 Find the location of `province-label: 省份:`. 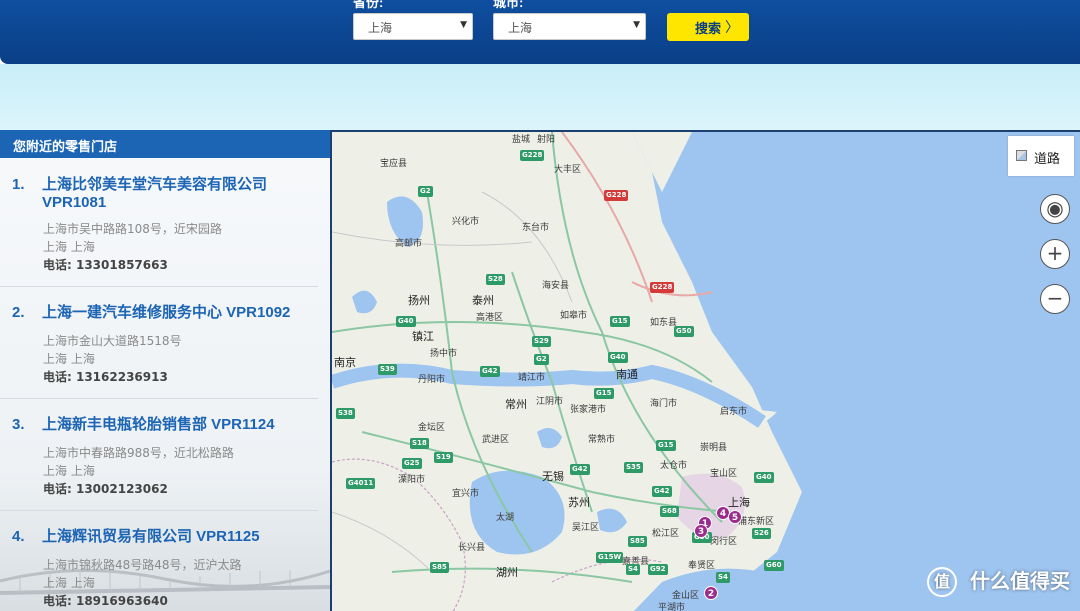

province-label: 省份: is located at coordinates (368, 5).